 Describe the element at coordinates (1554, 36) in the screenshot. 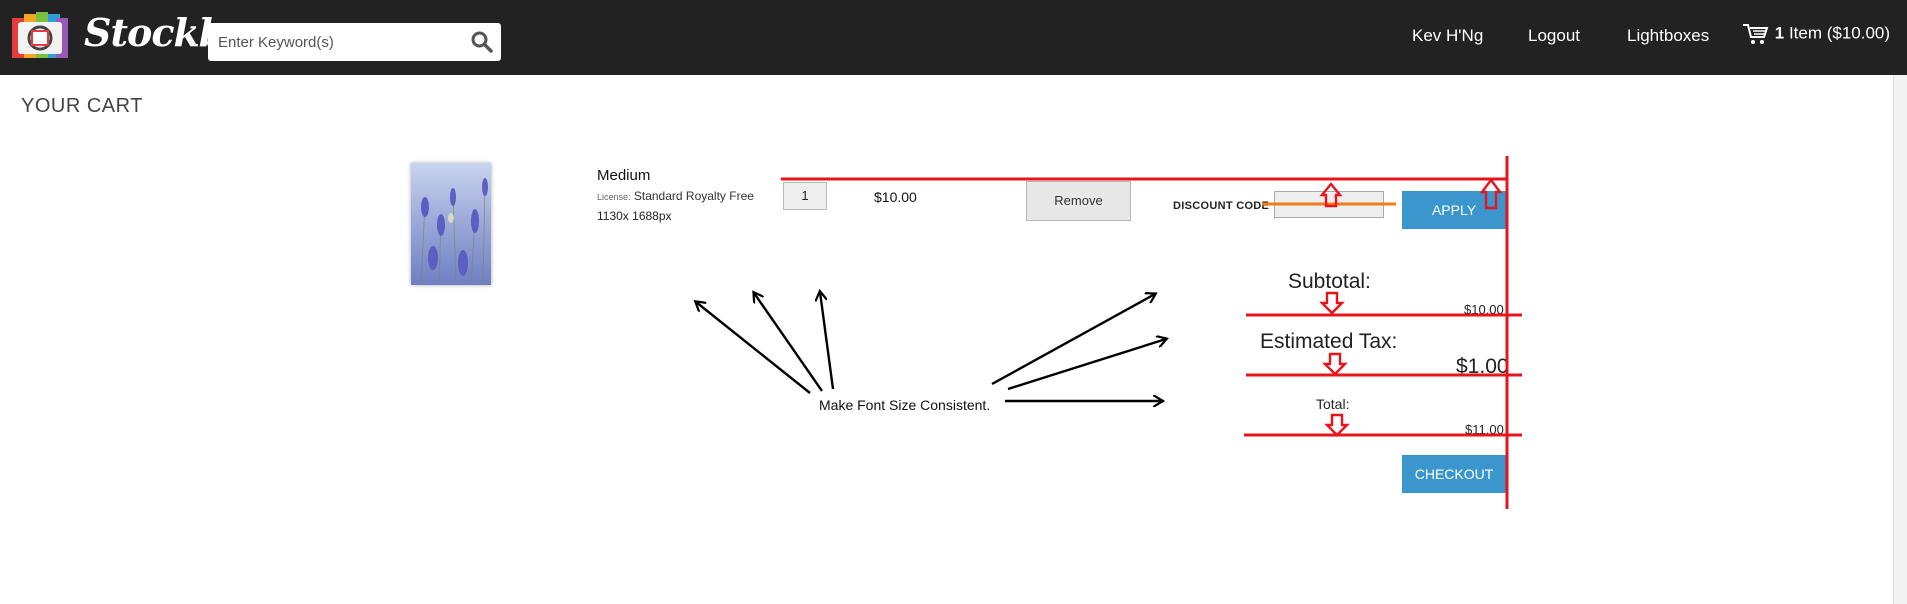

I see `logout-link: Logout` at that location.